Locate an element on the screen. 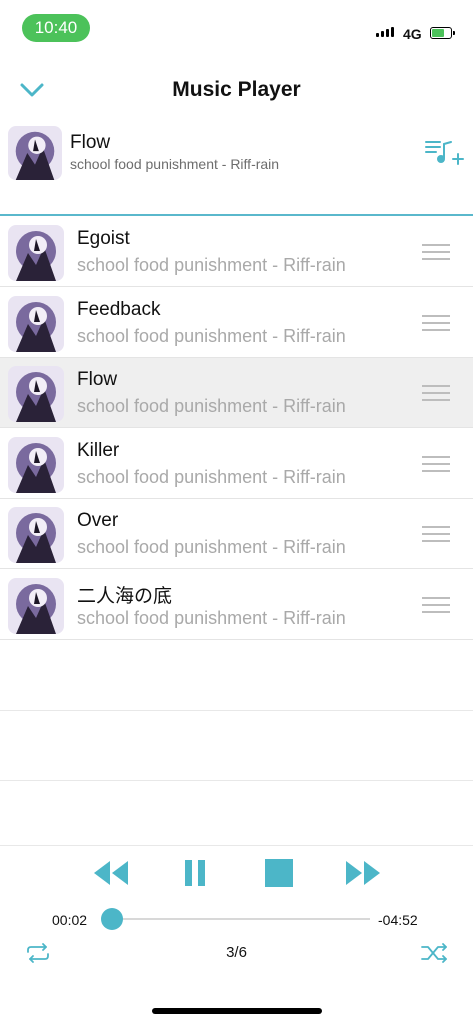 The width and height of the screenshot is (473, 1024). queue-row: Flow school food punishment - Riff-rain is located at coordinates (236, 393).